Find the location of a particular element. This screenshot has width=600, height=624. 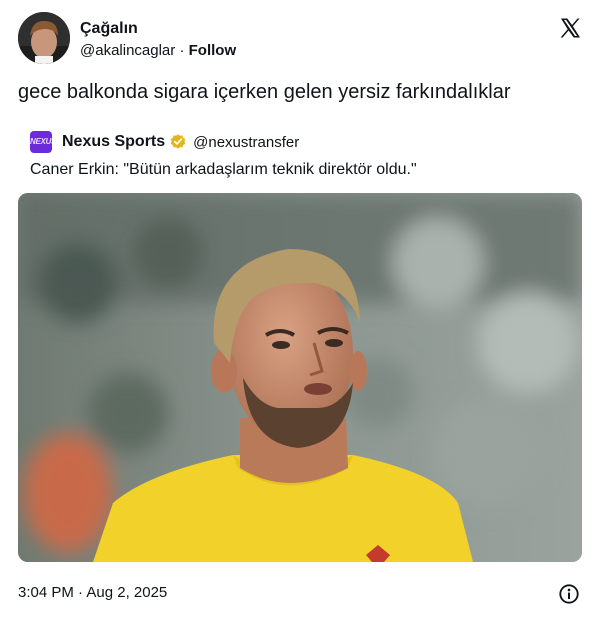

quoted-author-handle: @nexustransfer is located at coordinates (246, 142).